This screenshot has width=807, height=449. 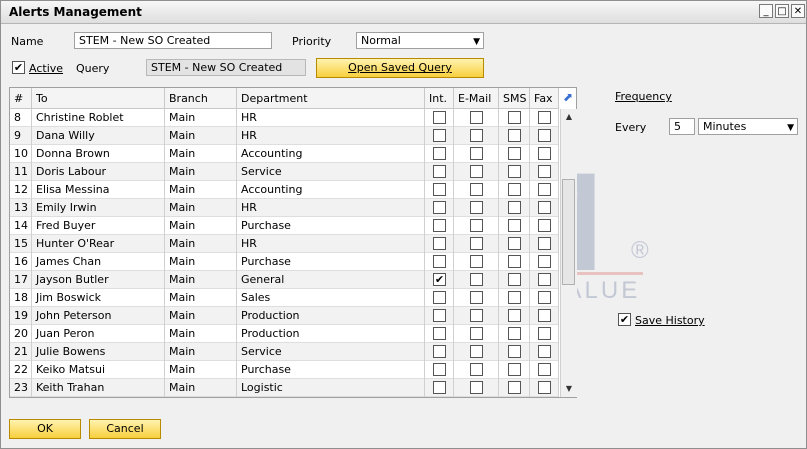 What do you see at coordinates (98, 298) in the screenshot?
I see `cell-to: Jim Boswick` at bounding box center [98, 298].